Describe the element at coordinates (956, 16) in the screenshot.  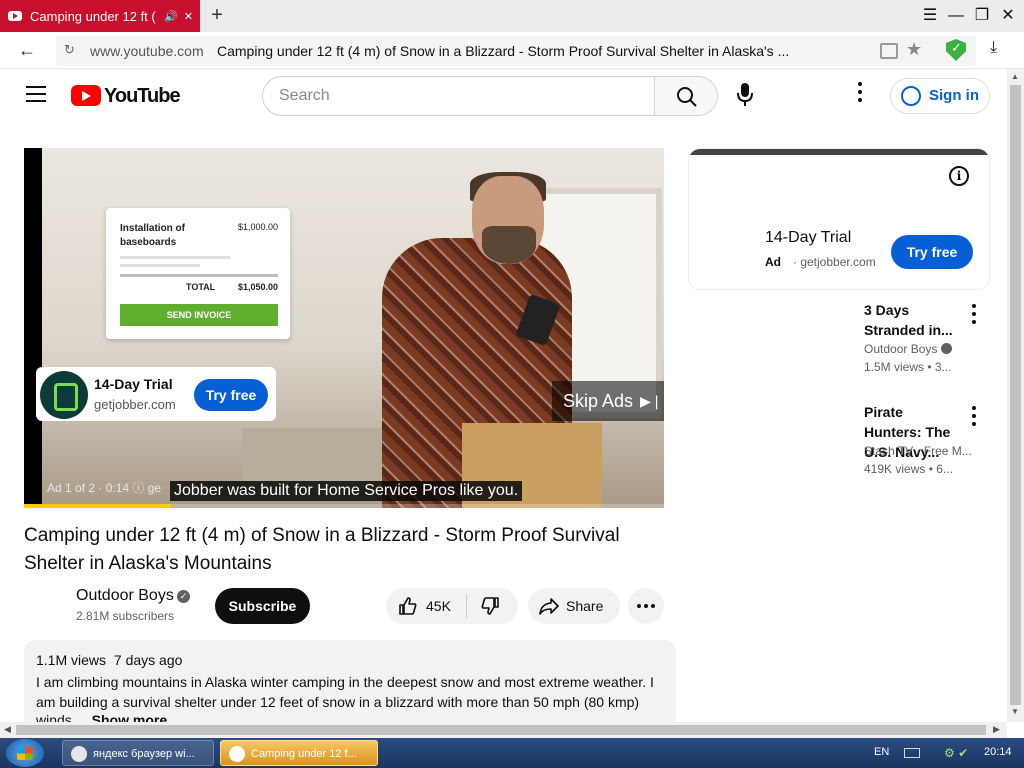
I see `minimize-icon: —` at that location.